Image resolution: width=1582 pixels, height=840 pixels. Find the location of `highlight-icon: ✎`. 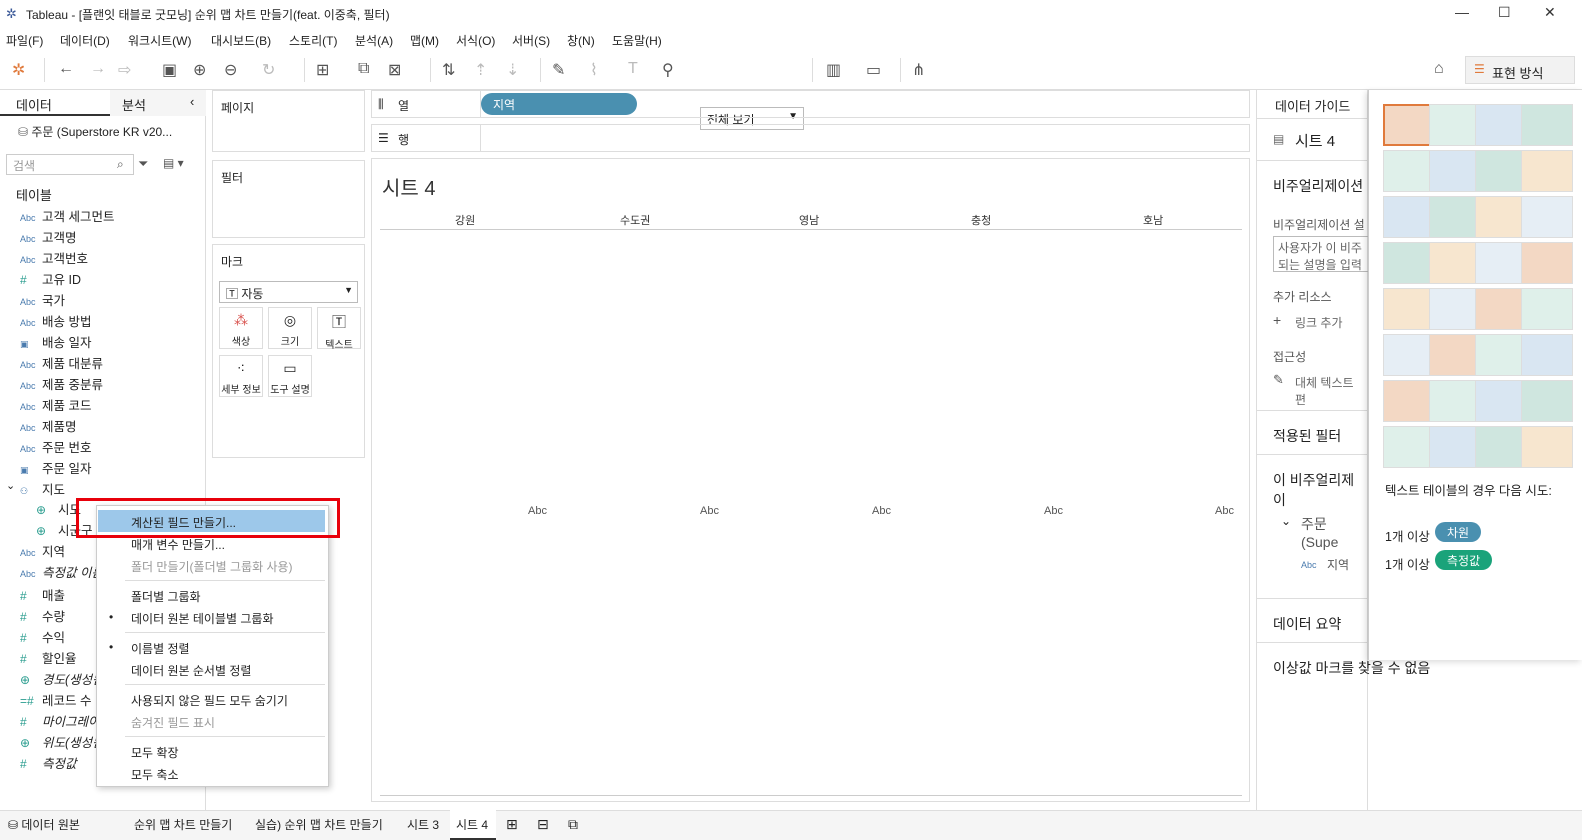

highlight-icon: ✎ is located at coordinates (558, 70).